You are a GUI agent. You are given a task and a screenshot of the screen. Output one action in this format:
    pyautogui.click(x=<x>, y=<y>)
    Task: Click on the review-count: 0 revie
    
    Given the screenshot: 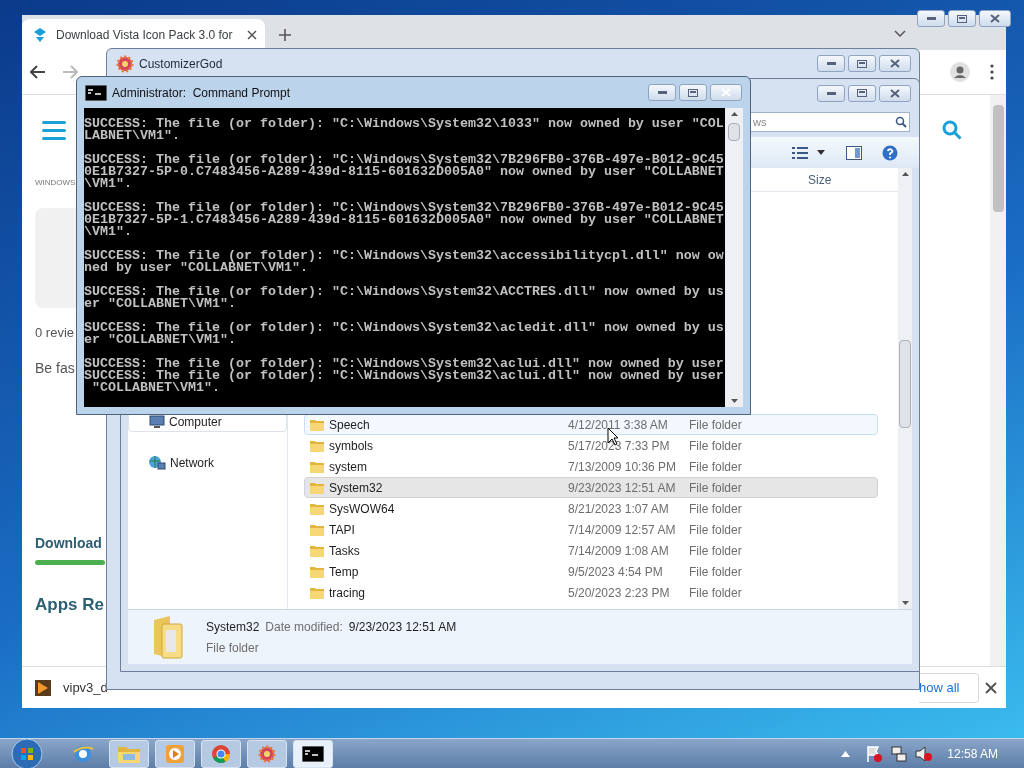 What is the action you would take?
    pyautogui.click(x=55, y=333)
    